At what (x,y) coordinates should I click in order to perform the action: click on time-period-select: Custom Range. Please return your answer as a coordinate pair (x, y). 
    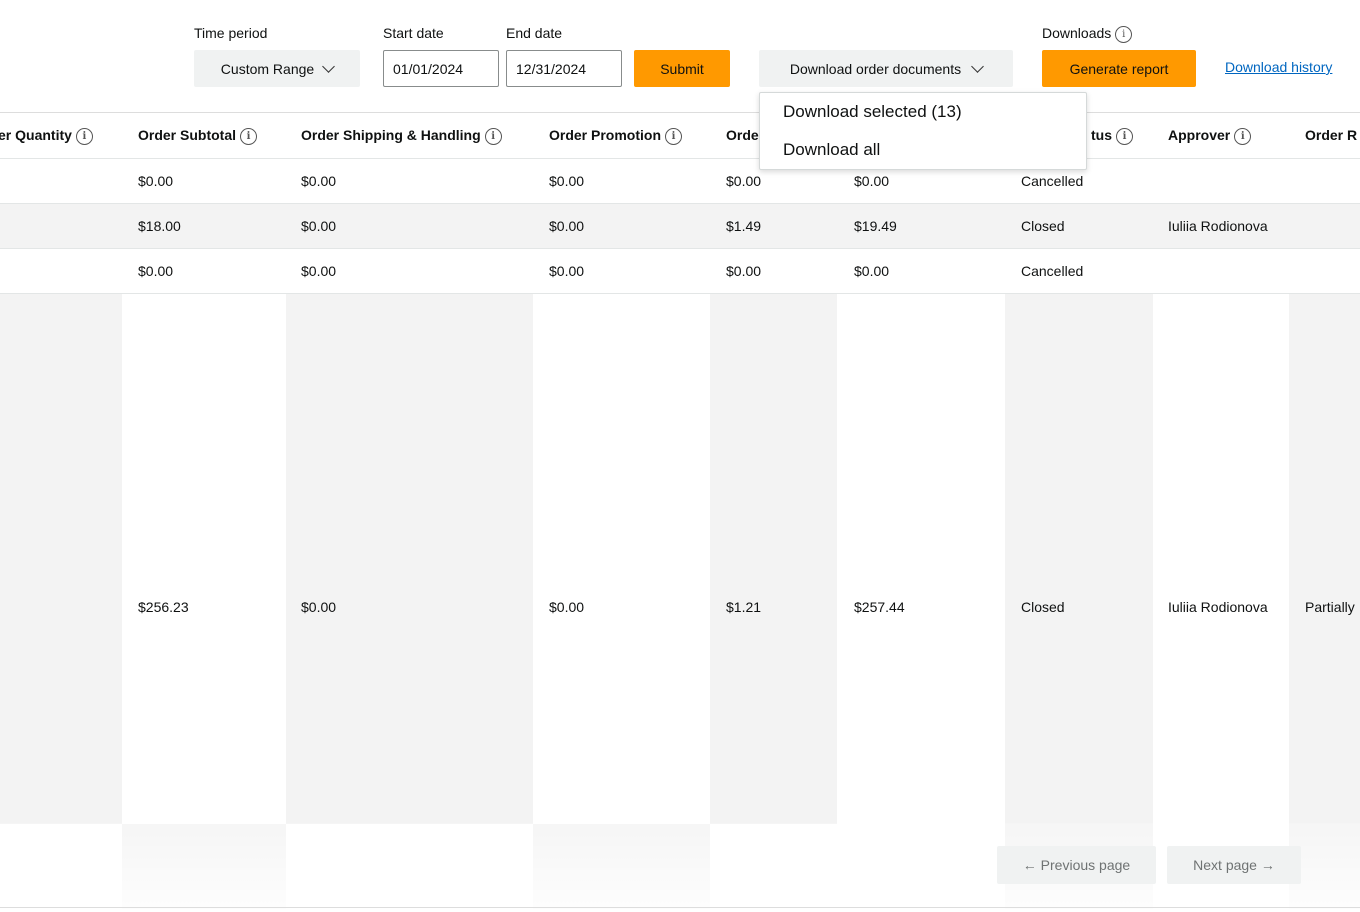
    Looking at the image, I should click on (277, 68).